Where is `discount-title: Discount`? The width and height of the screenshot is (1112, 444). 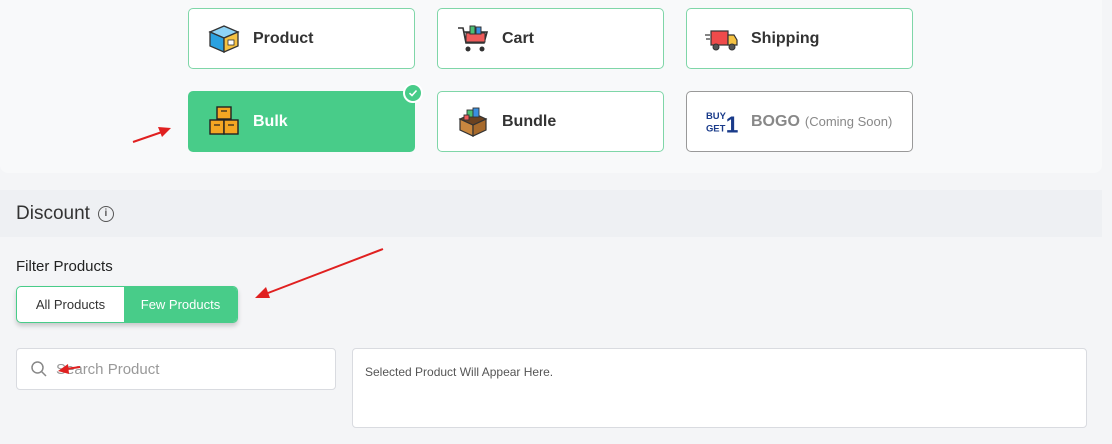 discount-title: Discount is located at coordinates (53, 213).